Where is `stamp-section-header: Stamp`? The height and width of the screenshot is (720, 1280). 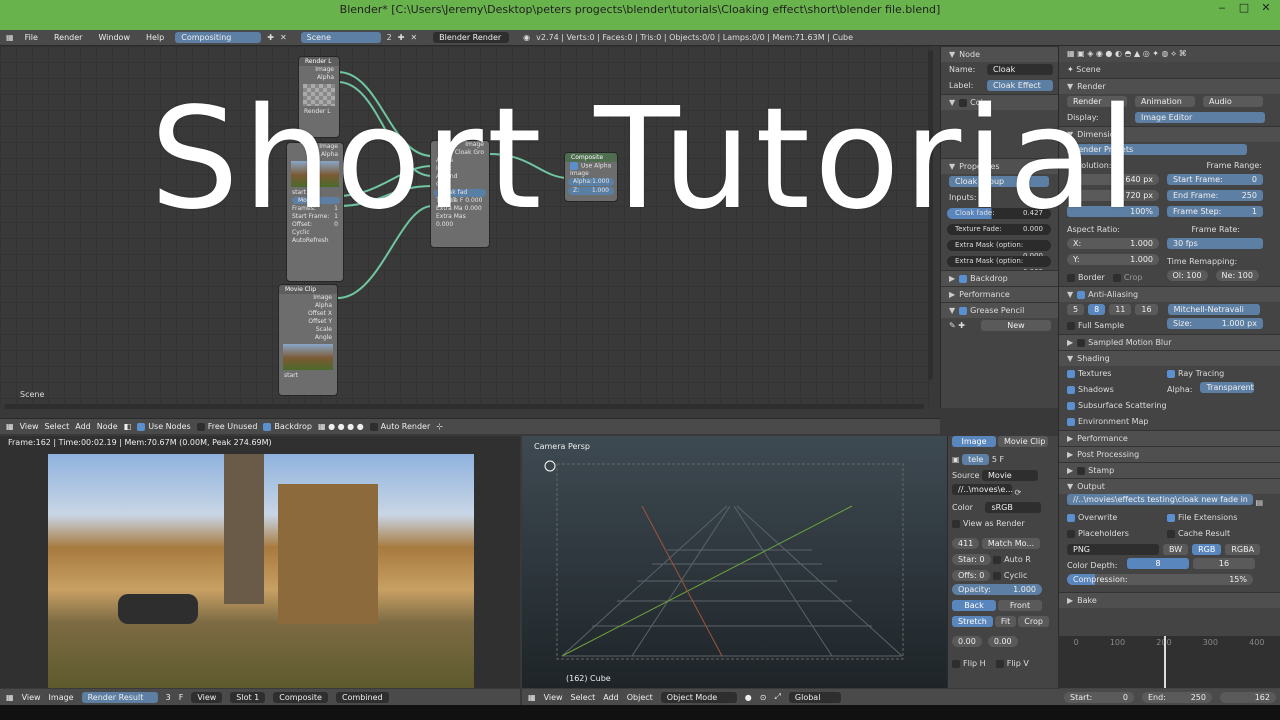
stamp-section-header: Stamp is located at coordinates (1101, 470).